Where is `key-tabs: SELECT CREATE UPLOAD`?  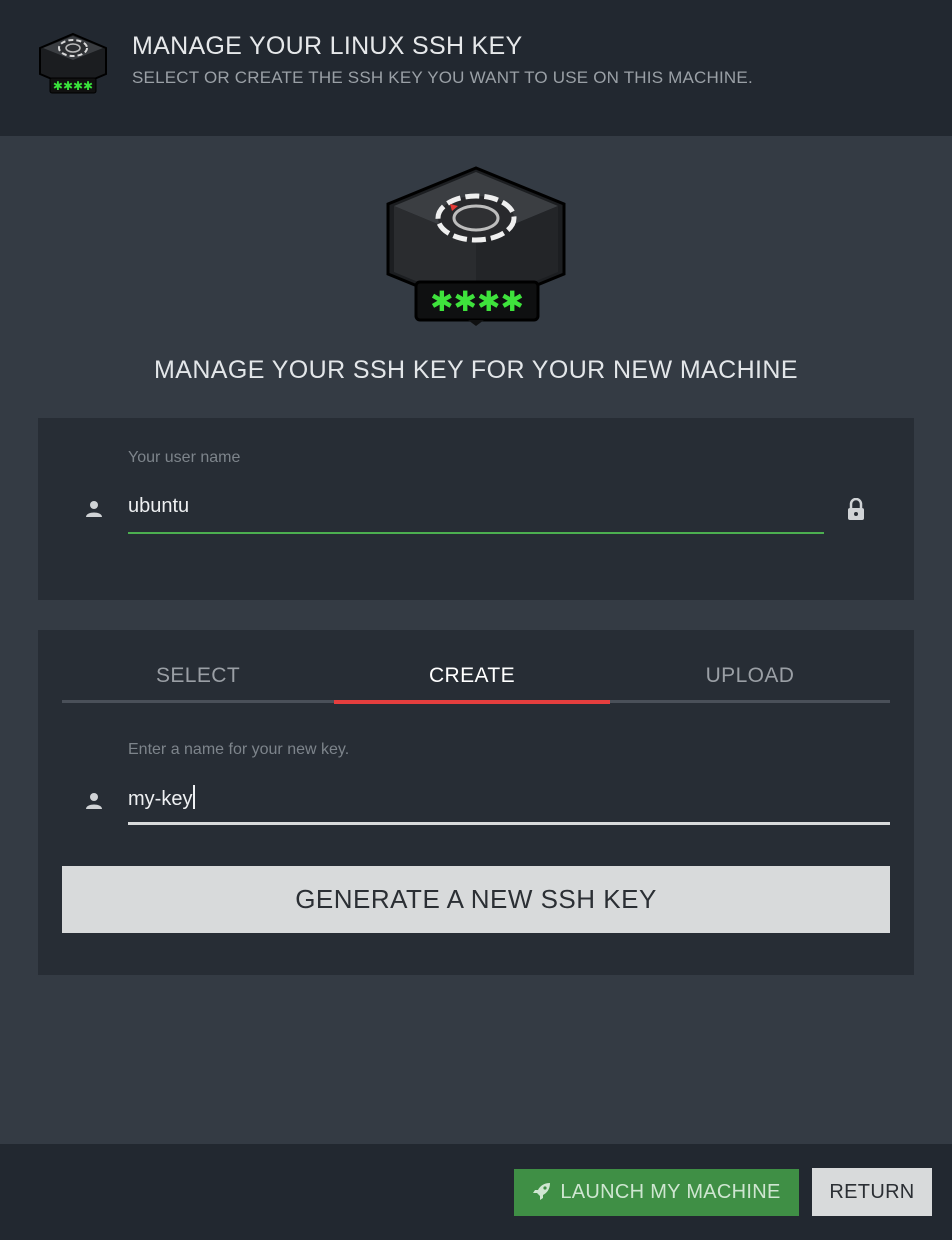 key-tabs: SELECT CREATE UPLOAD is located at coordinates (476, 684).